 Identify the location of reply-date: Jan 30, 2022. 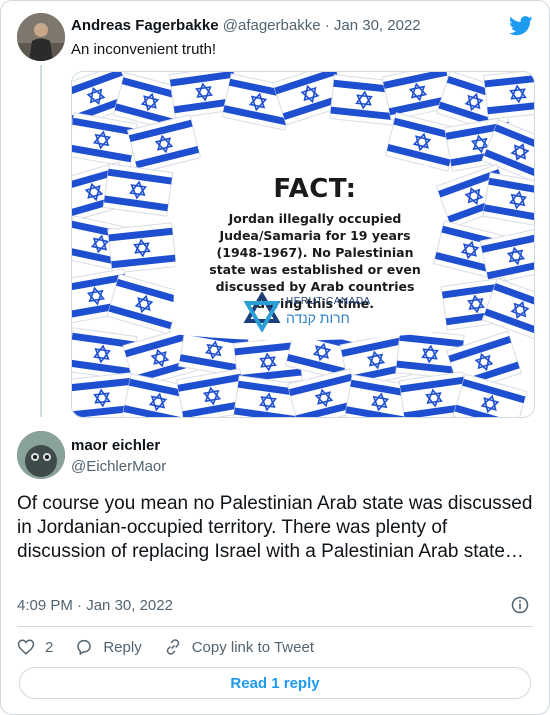
(129, 605).